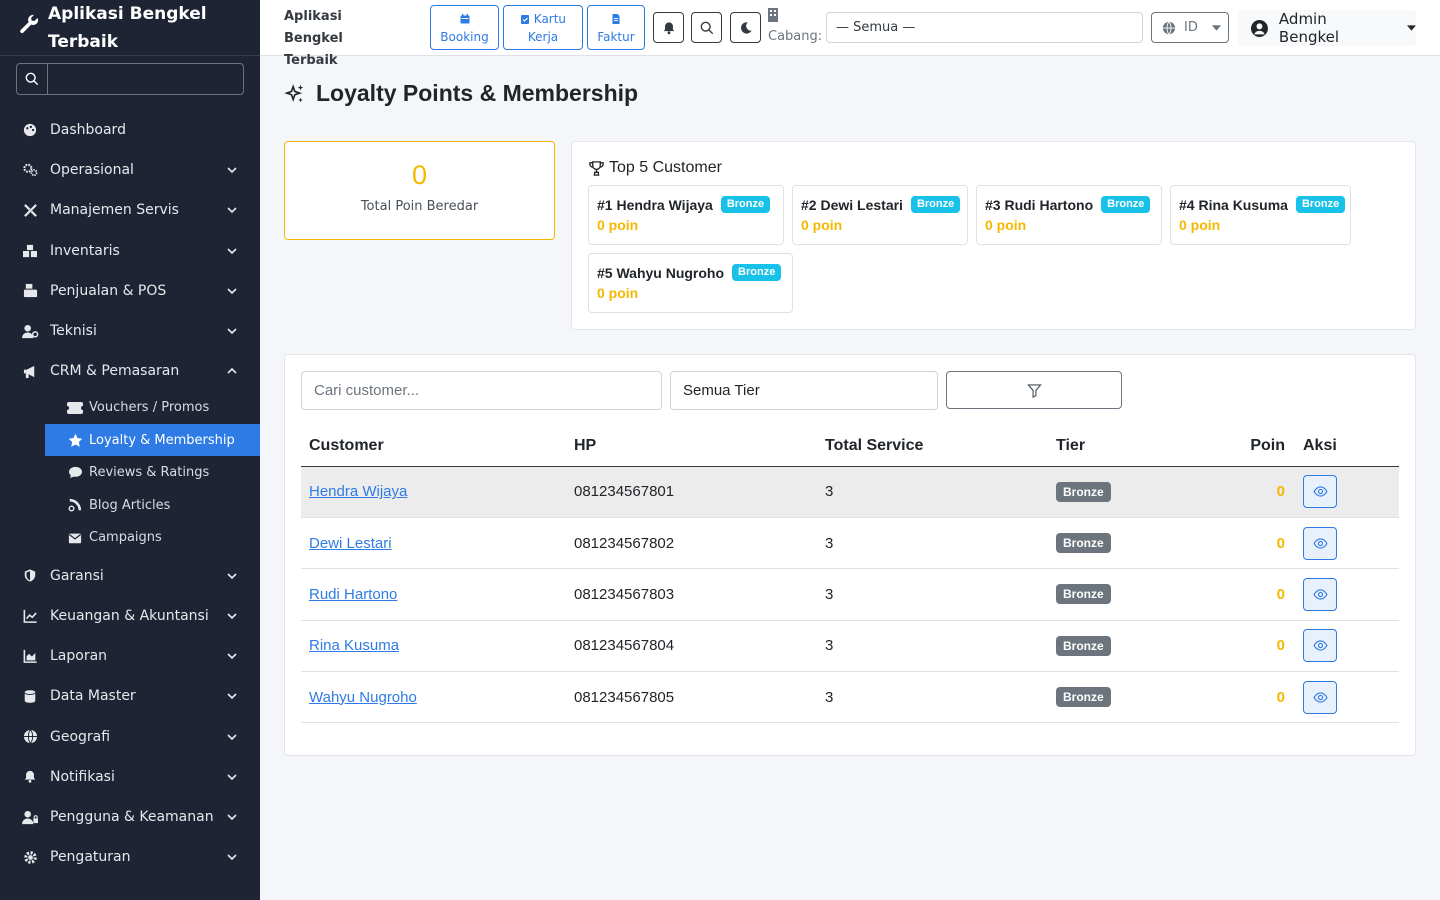 The image size is (1440, 900). What do you see at coordinates (358, 491) in the screenshot?
I see `customer-link: Hendra Wijaya` at bounding box center [358, 491].